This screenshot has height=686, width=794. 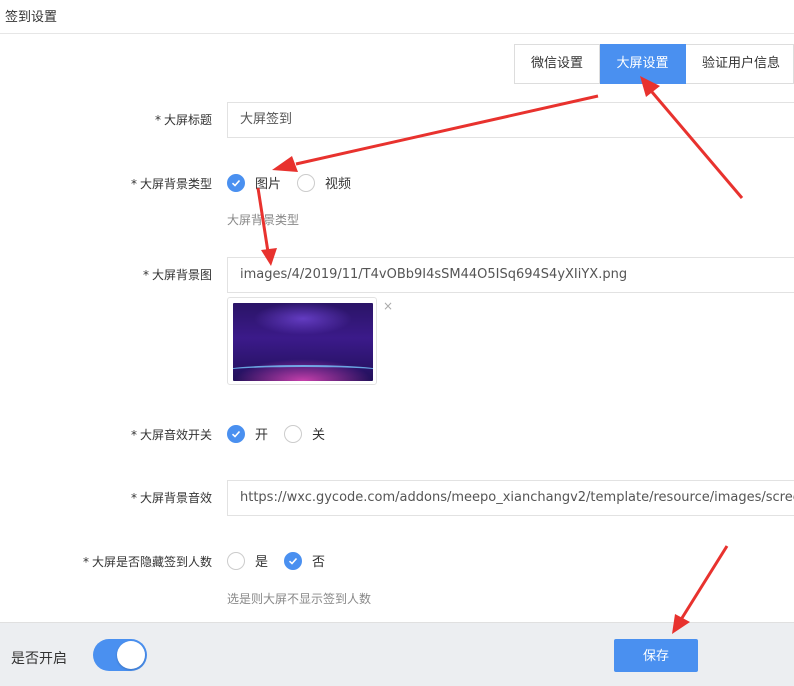 I want to click on tab-bar: 微信设置 大屏设置 验证用户信息, so click(x=654, y=64).